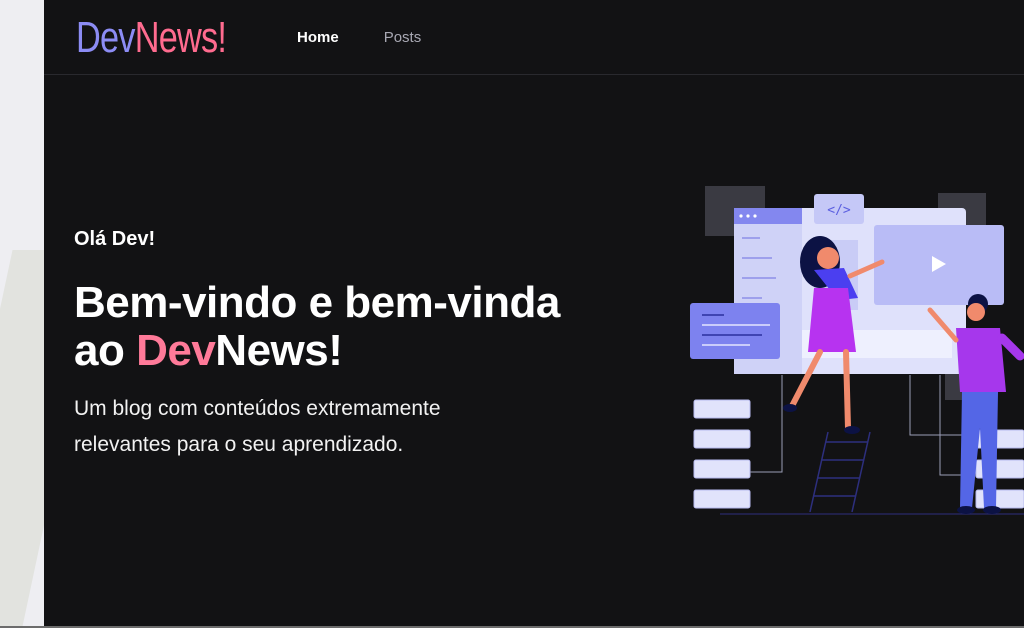  Describe the element at coordinates (22, 439) in the screenshot. I see `left-strip-shape` at that location.